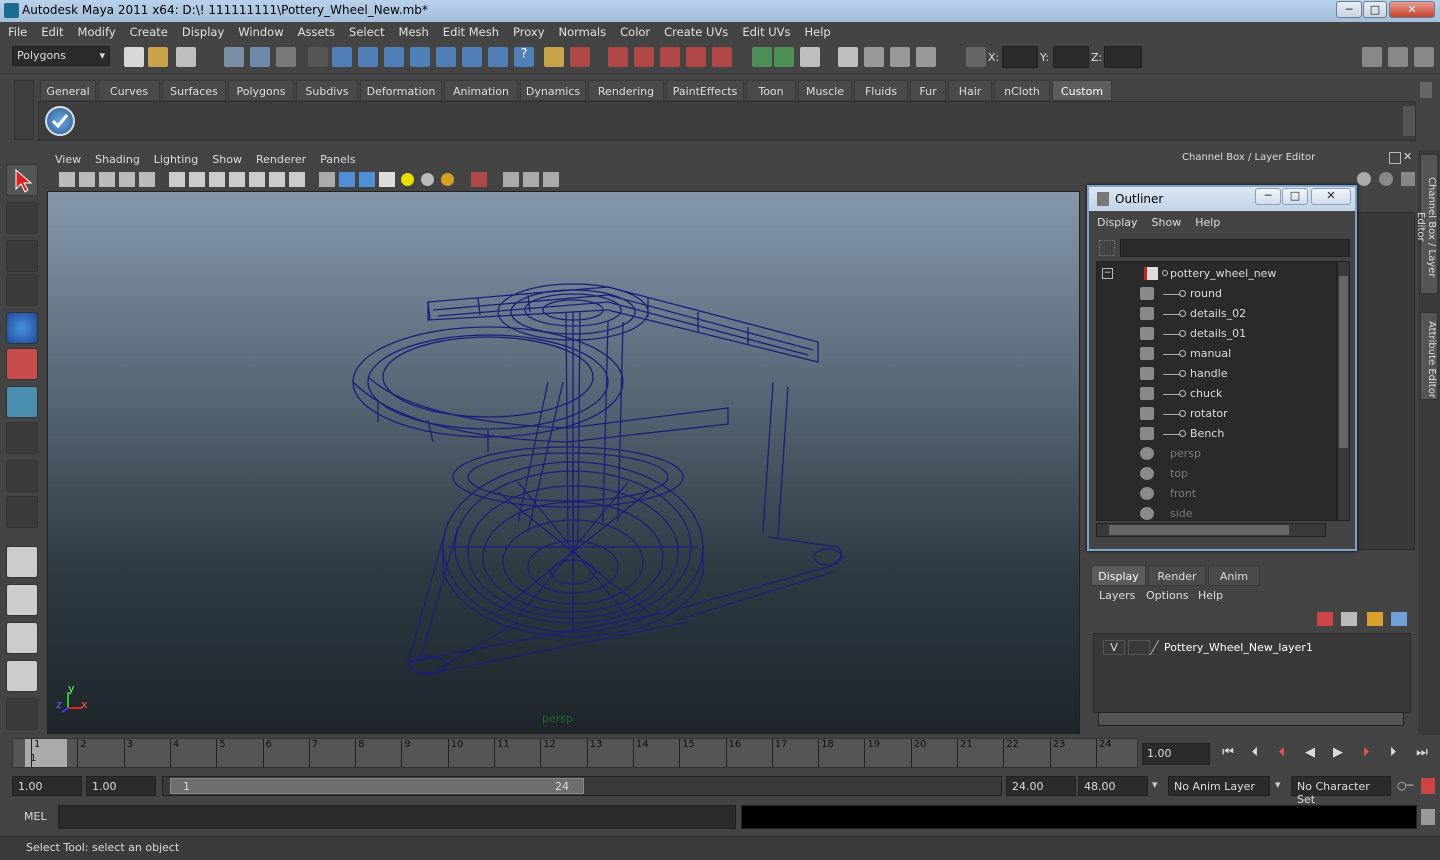 This screenshot has height=860, width=1440. What do you see at coordinates (336, 158) in the screenshot?
I see `viewport-menu-panels: Panels` at bounding box center [336, 158].